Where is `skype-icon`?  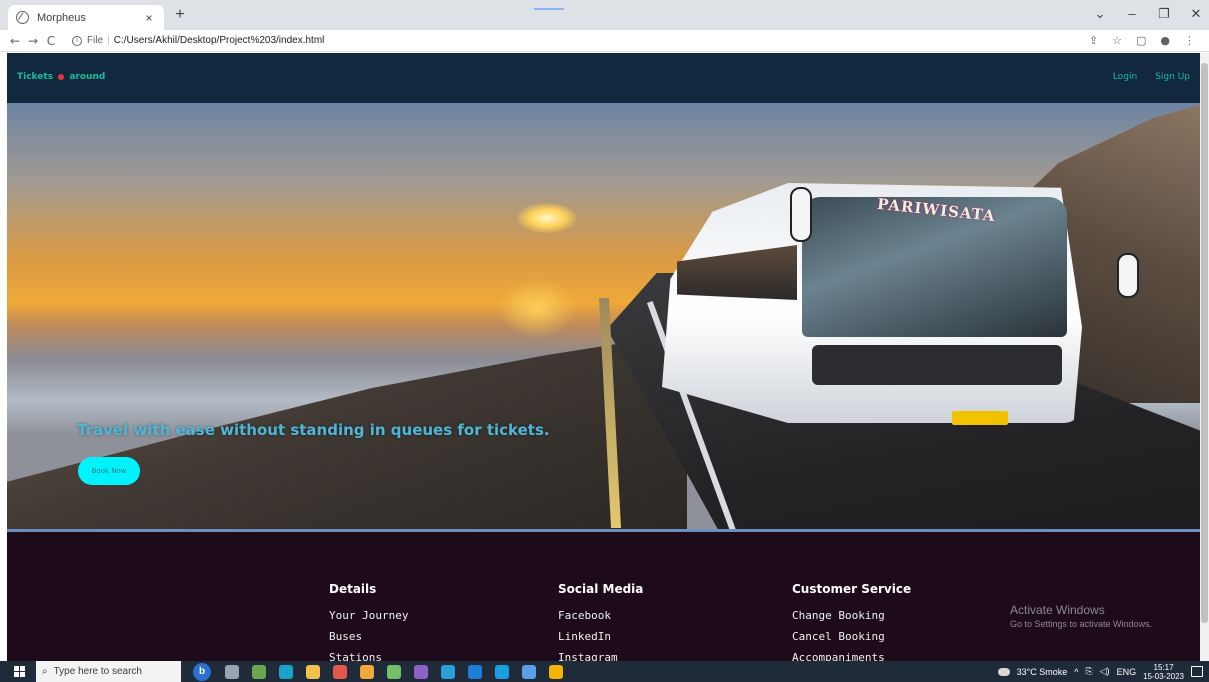
skype-icon is located at coordinates (502, 671).